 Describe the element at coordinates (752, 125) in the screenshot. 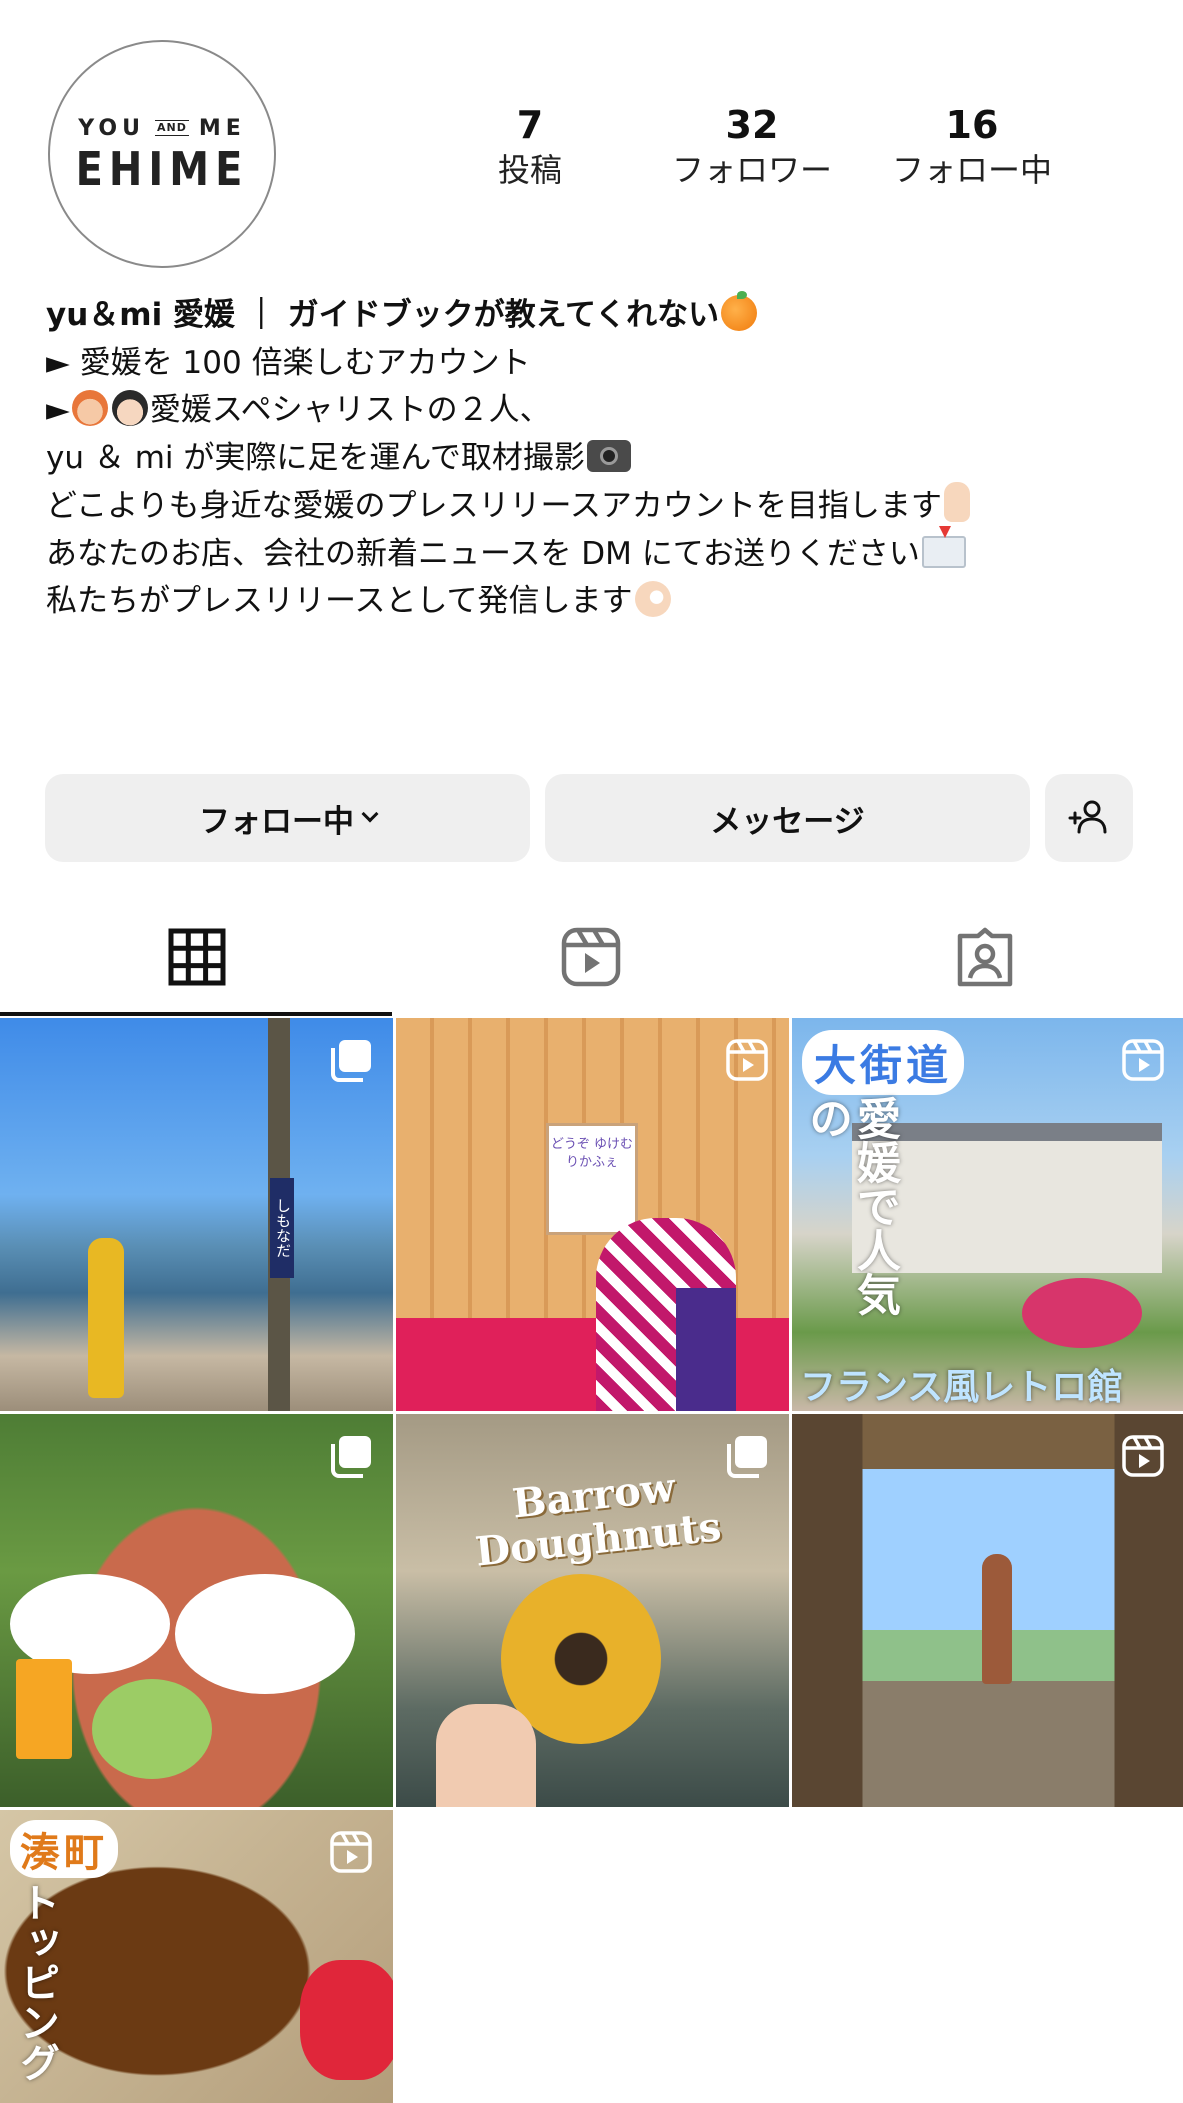

I see `followers-count: 32` at that location.